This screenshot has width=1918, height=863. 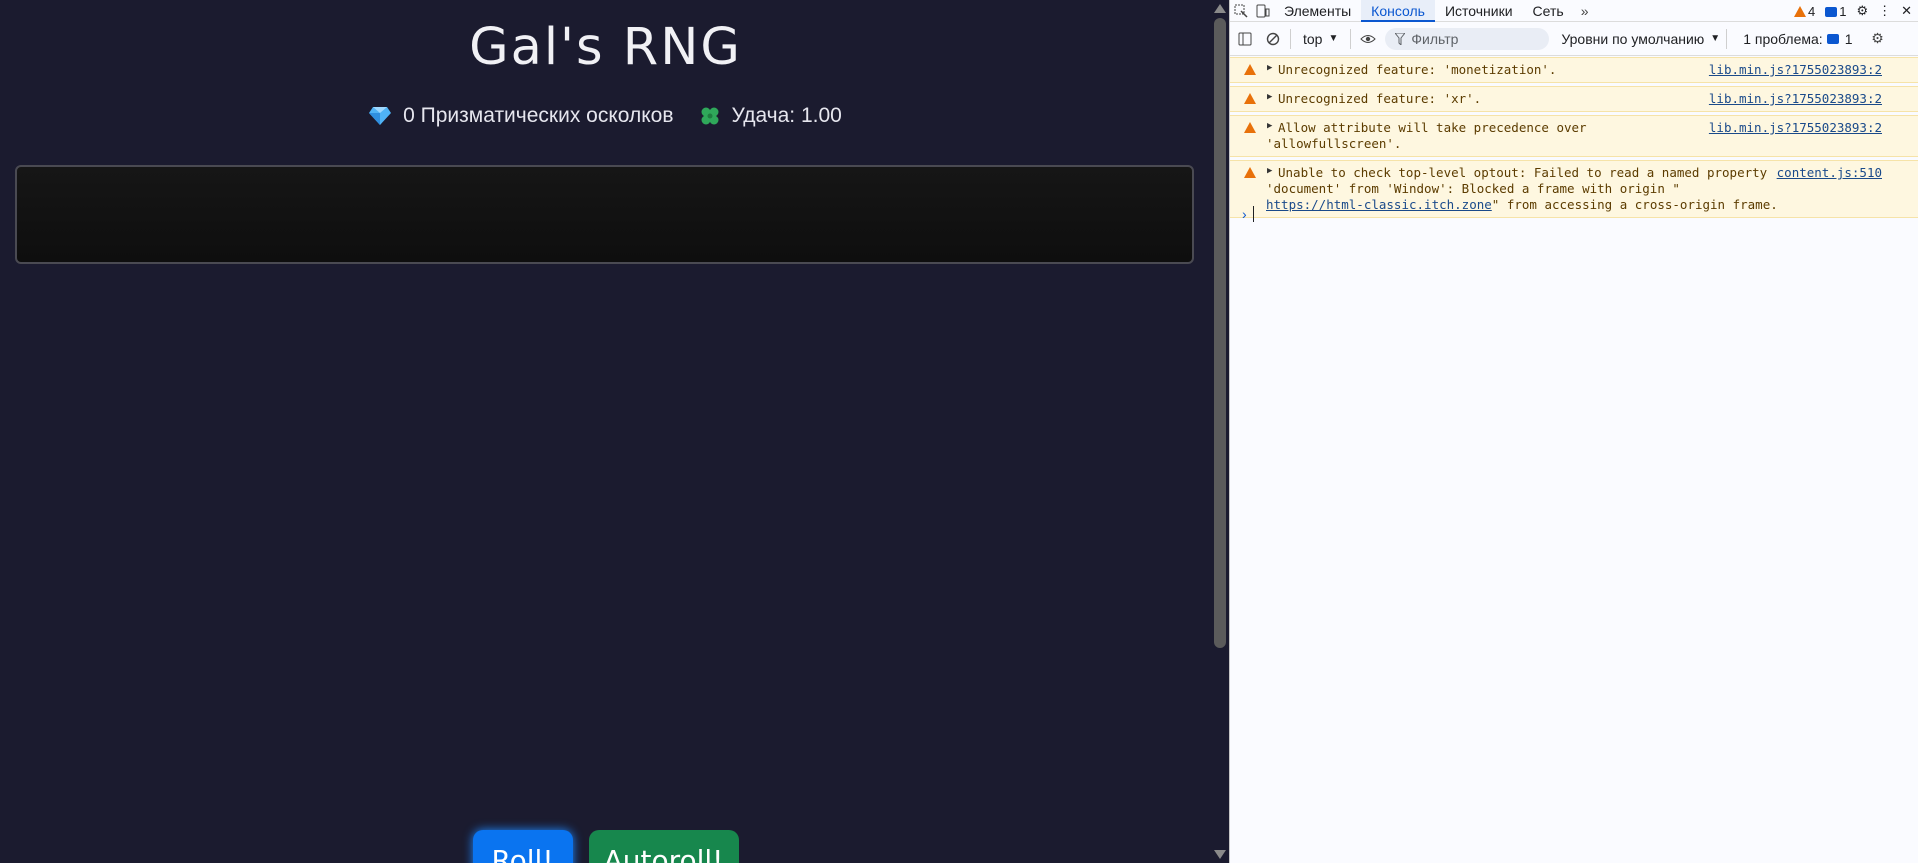 I want to click on devtools-status: 4 1 ⚙ ⋮ ✕, so click(x=1852, y=11).